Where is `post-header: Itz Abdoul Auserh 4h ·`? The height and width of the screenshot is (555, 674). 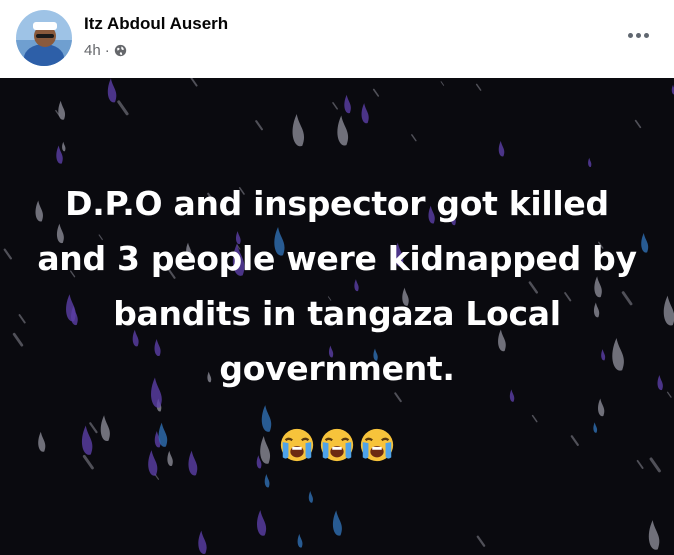 post-header: Itz Abdoul Auserh 4h · is located at coordinates (337, 39).